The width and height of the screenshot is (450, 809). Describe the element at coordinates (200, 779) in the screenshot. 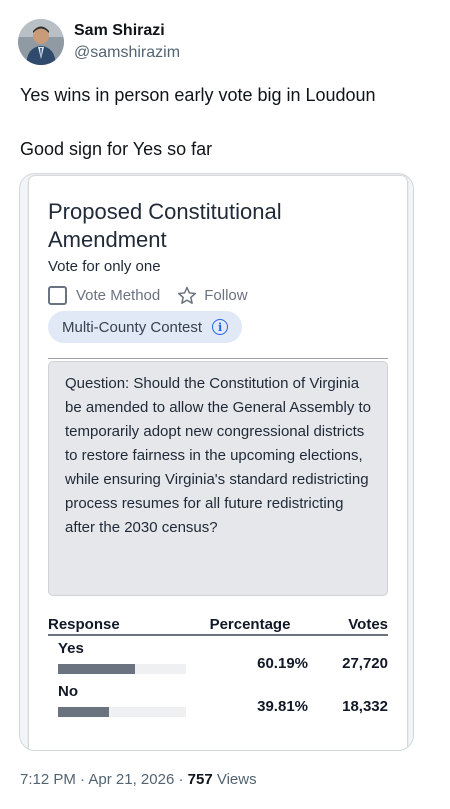

I see `views-count: 757` at that location.